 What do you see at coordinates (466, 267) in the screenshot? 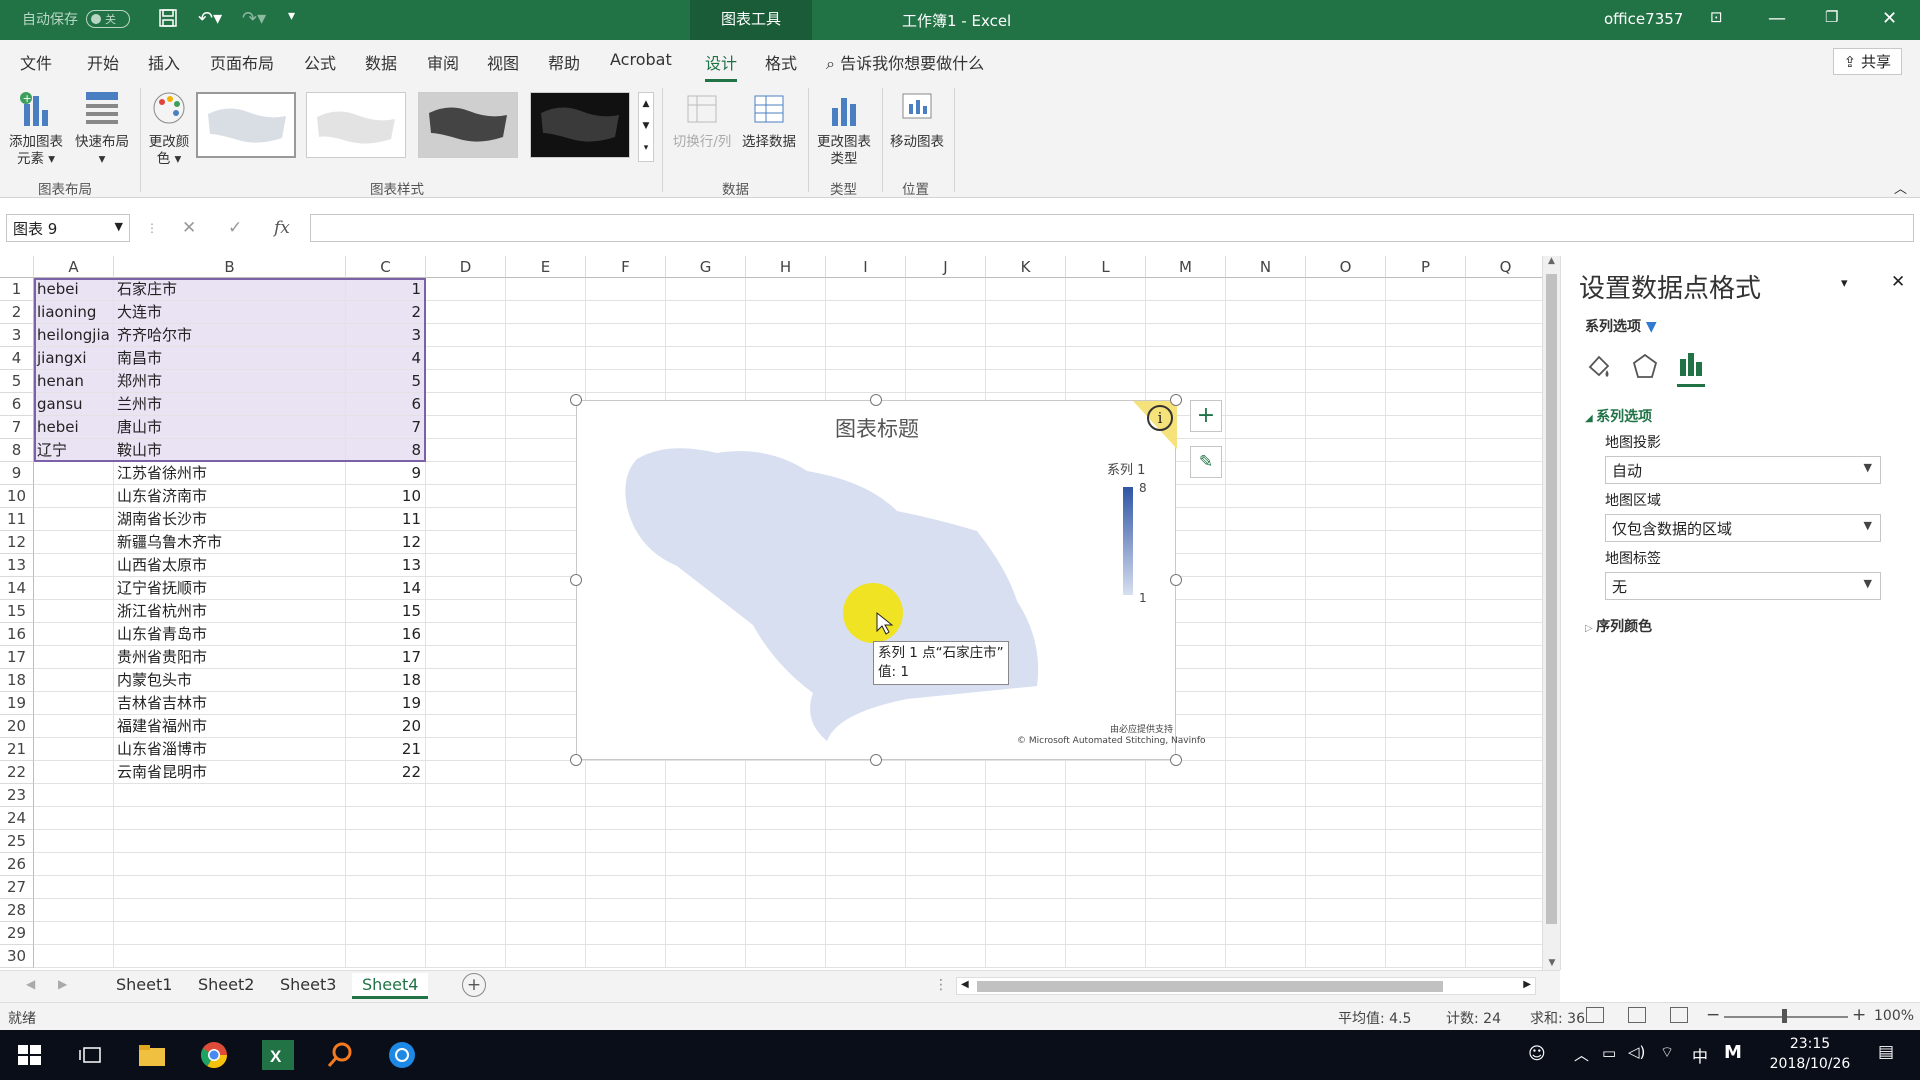
I see `column-header-d: D` at bounding box center [466, 267].